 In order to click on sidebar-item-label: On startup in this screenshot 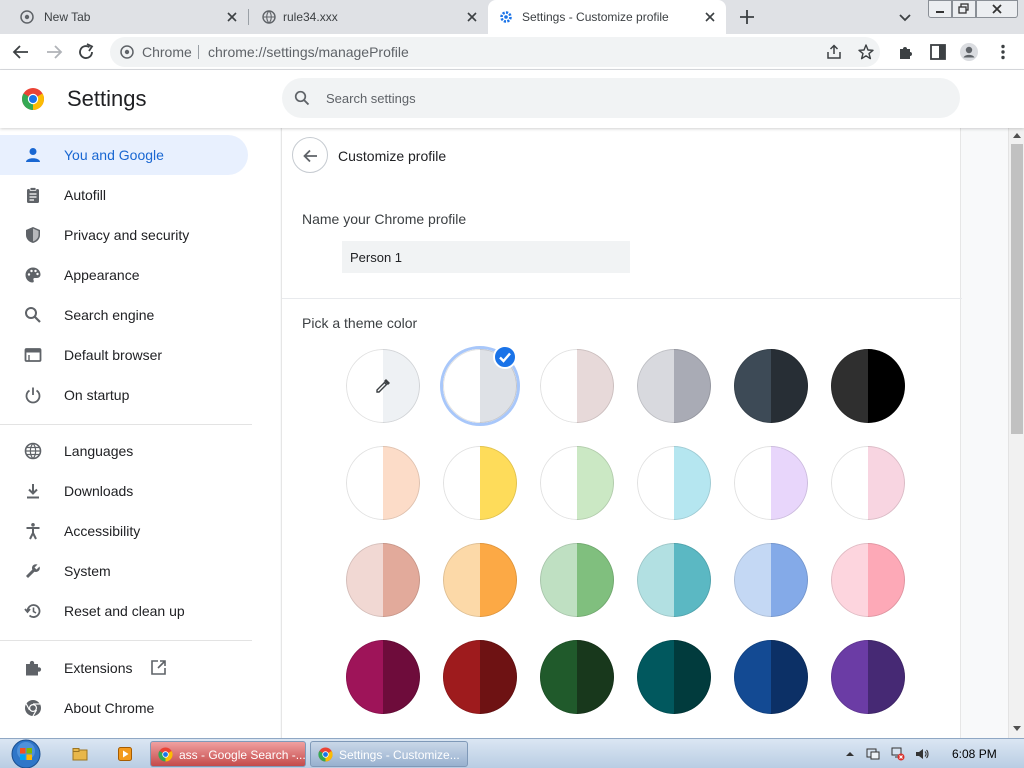, I will do `click(97, 395)`.